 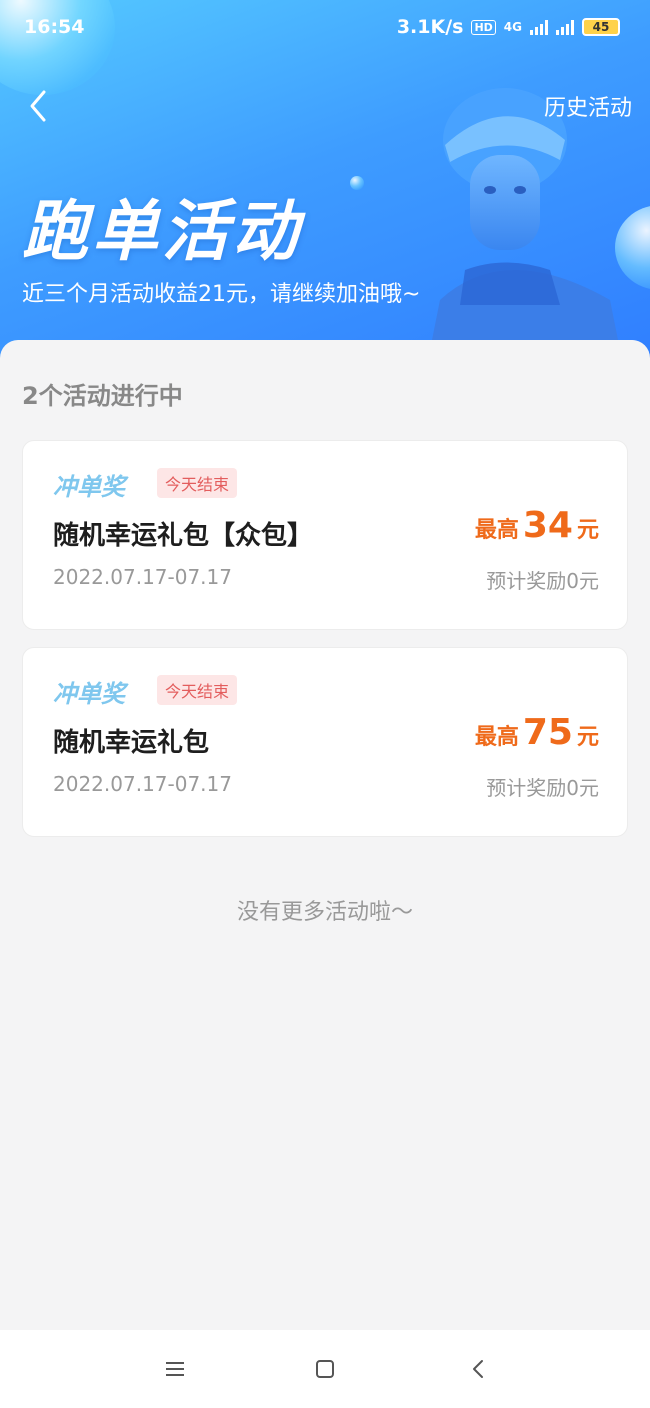 What do you see at coordinates (162, 231) in the screenshot?
I see `page-title: 跑单活动` at bounding box center [162, 231].